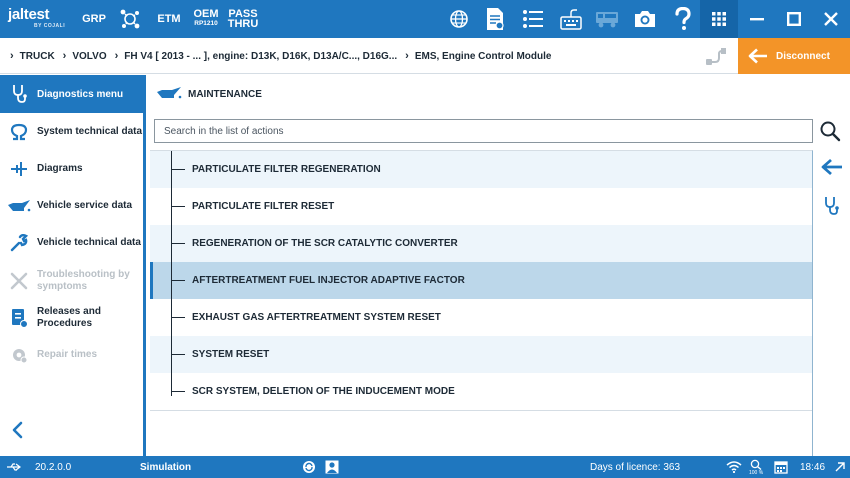  What do you see at coordinates (231, 354) in the screenshot?
I see `action-label: SYSTEM RESET` at bounding box center [231, 354].